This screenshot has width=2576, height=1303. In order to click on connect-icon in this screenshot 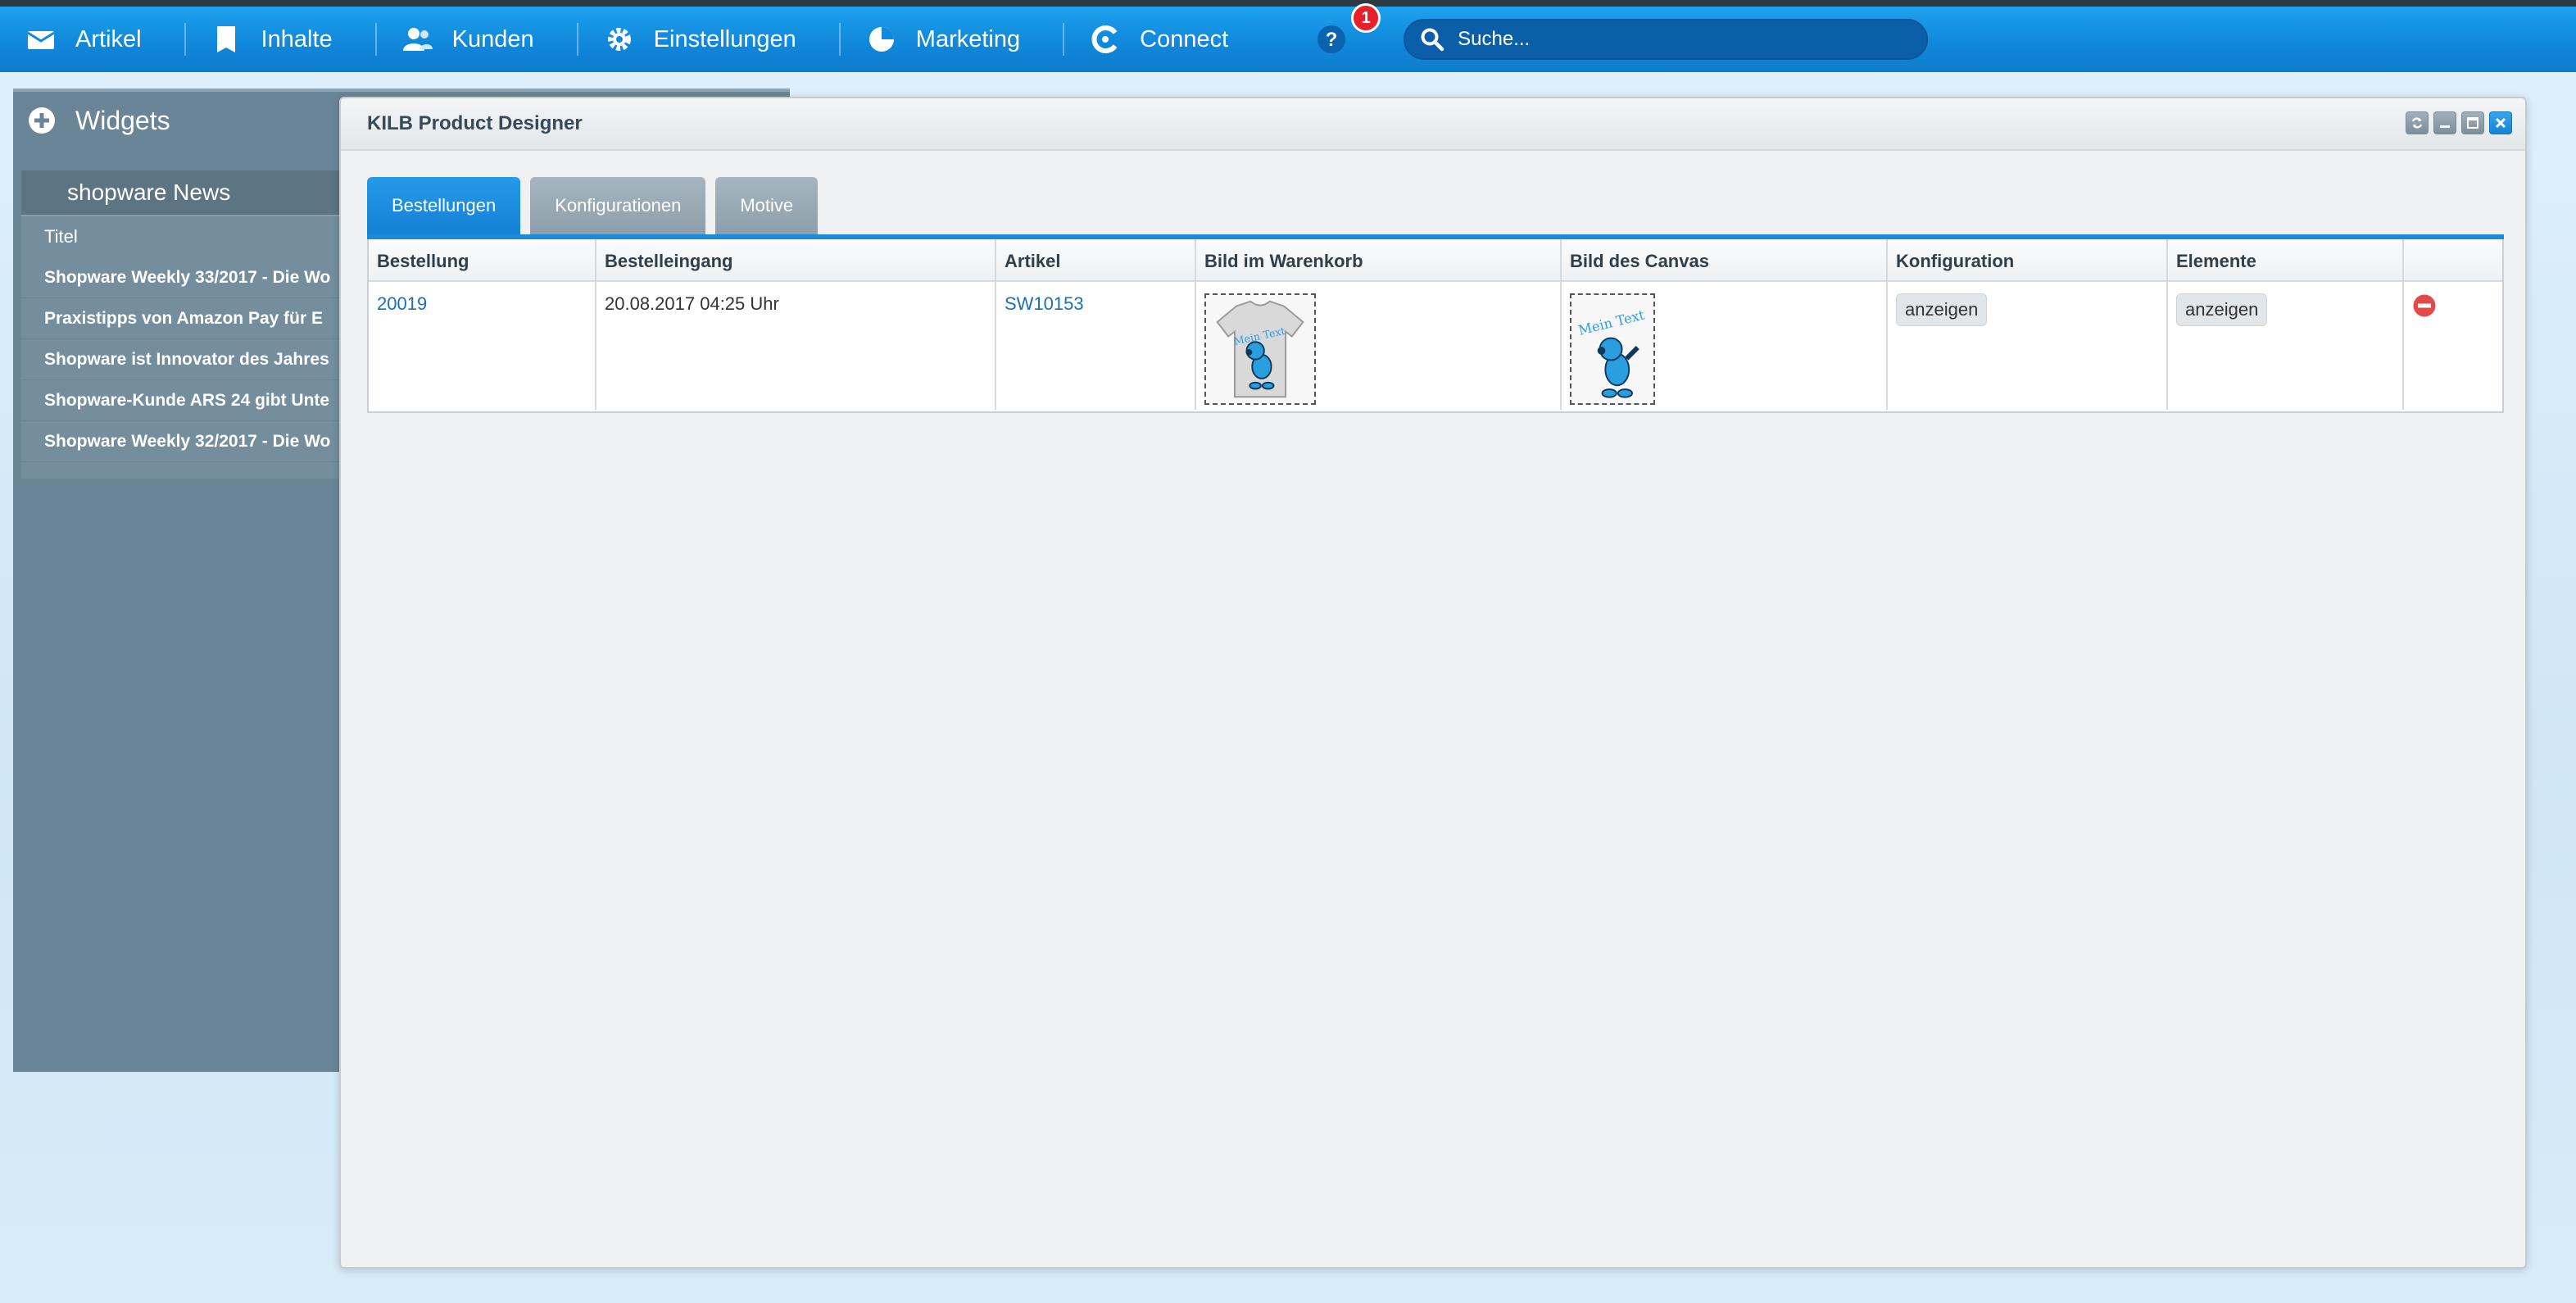, I will do `click(1105, 40)`.